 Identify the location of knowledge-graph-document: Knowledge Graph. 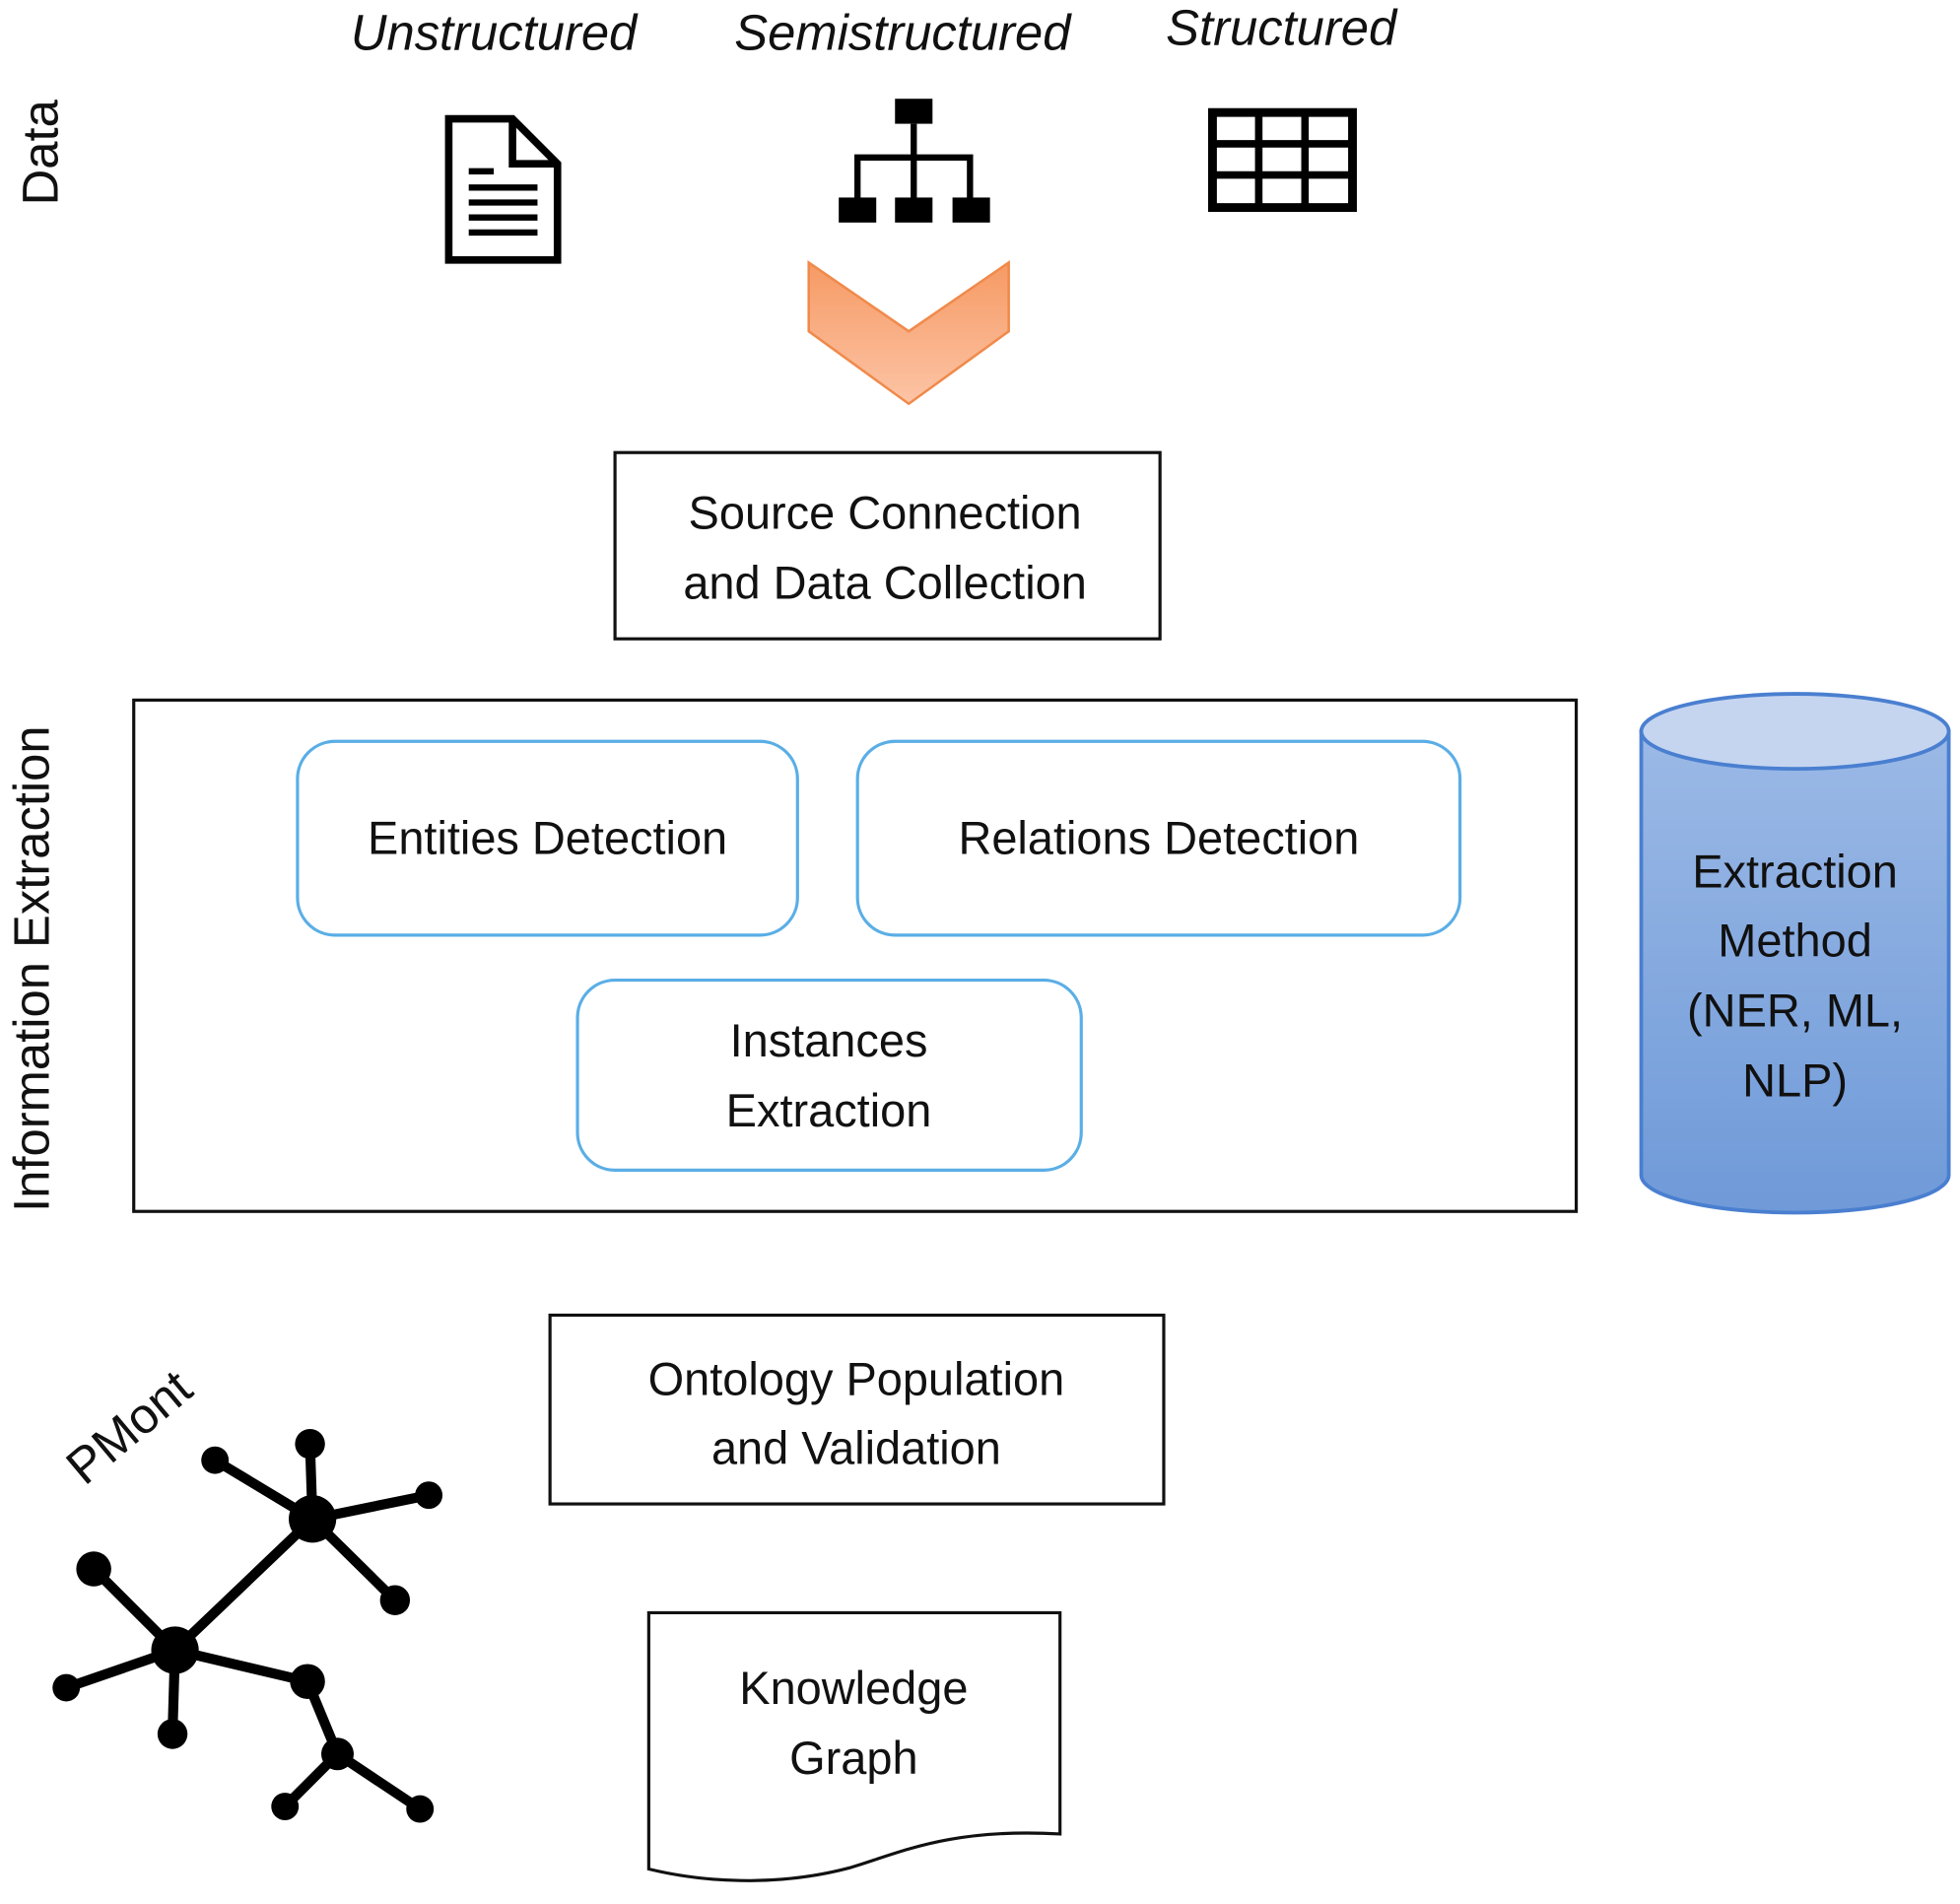
(854, 1746).